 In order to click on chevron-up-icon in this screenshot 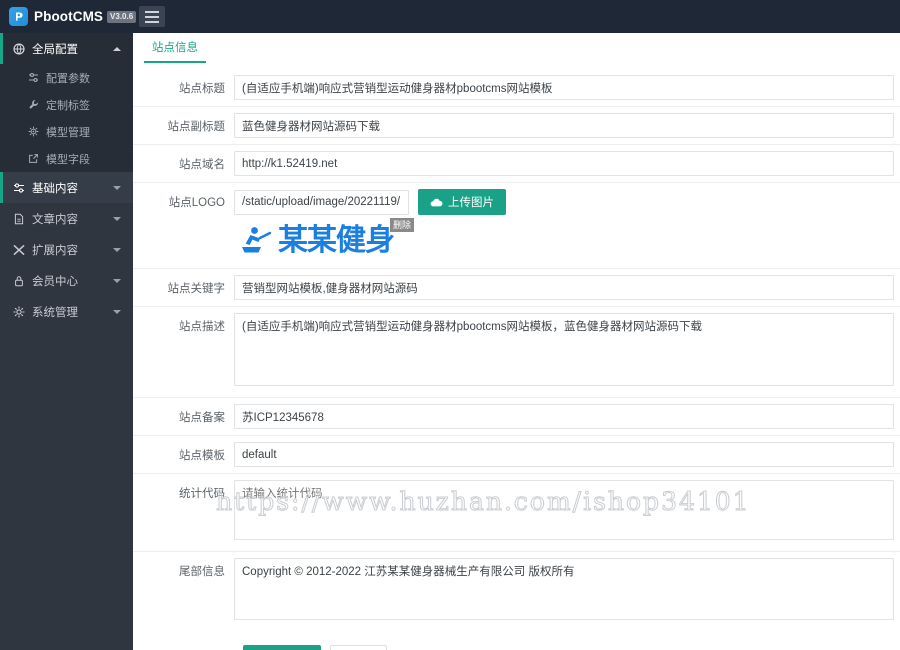, I will do `click(117, 48)`.